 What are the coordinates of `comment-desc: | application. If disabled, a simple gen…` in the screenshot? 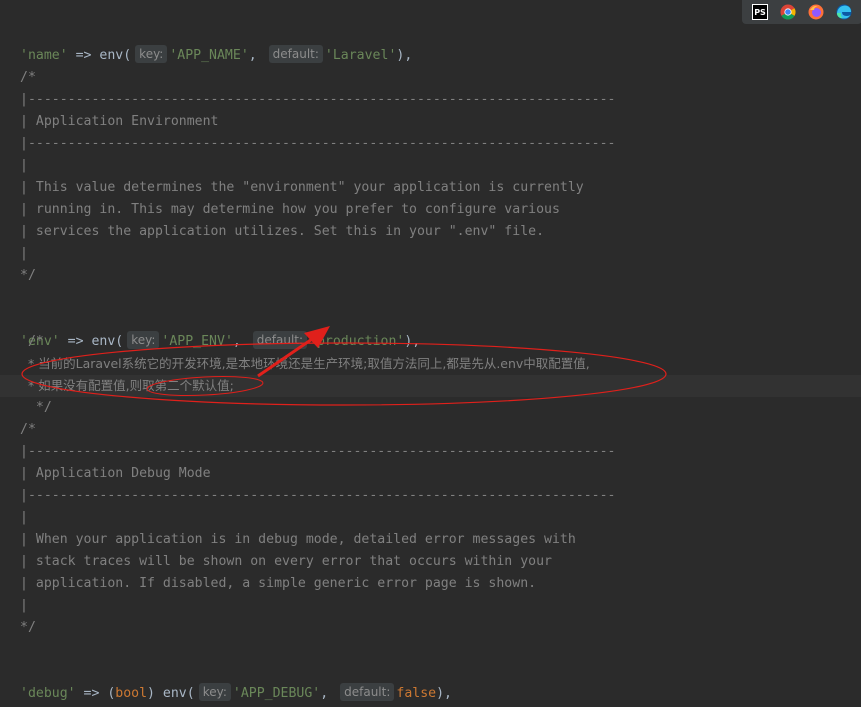 It's located at (278, 583).